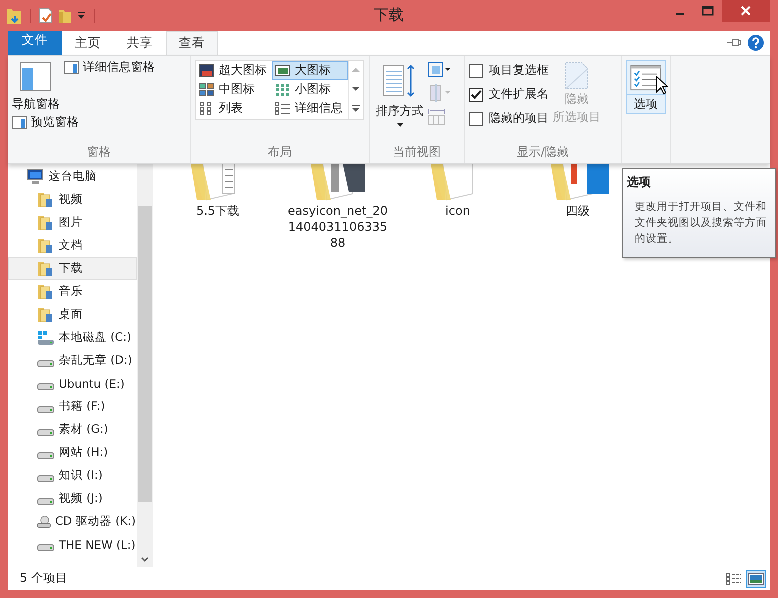 This screenshot has width=778, height=598. Describe the element at coordinates (72, 199) in the screenshot. I see `tree-item: 视频` at that location.